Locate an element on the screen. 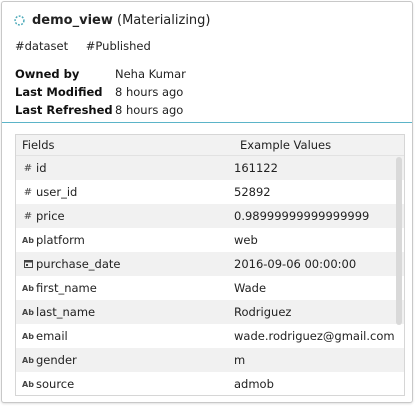 The width and height of the screenshot is (418, 407). field-name: email is located at coordinates (52, 336).